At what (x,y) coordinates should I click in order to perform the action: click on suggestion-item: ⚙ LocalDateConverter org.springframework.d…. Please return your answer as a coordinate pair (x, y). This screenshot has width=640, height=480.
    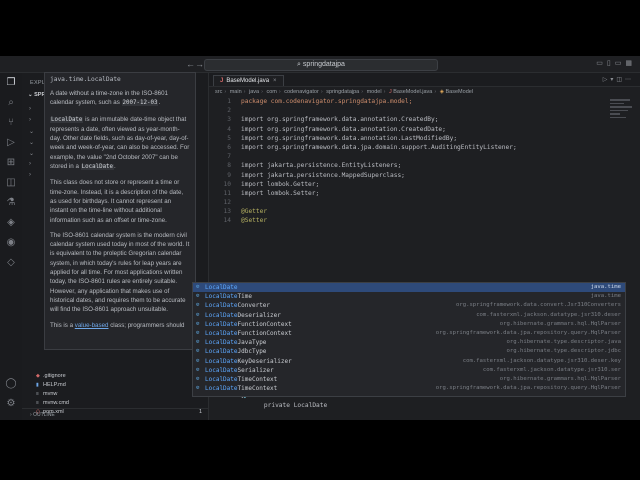
    Looking at the image, I should click on (409, 305).